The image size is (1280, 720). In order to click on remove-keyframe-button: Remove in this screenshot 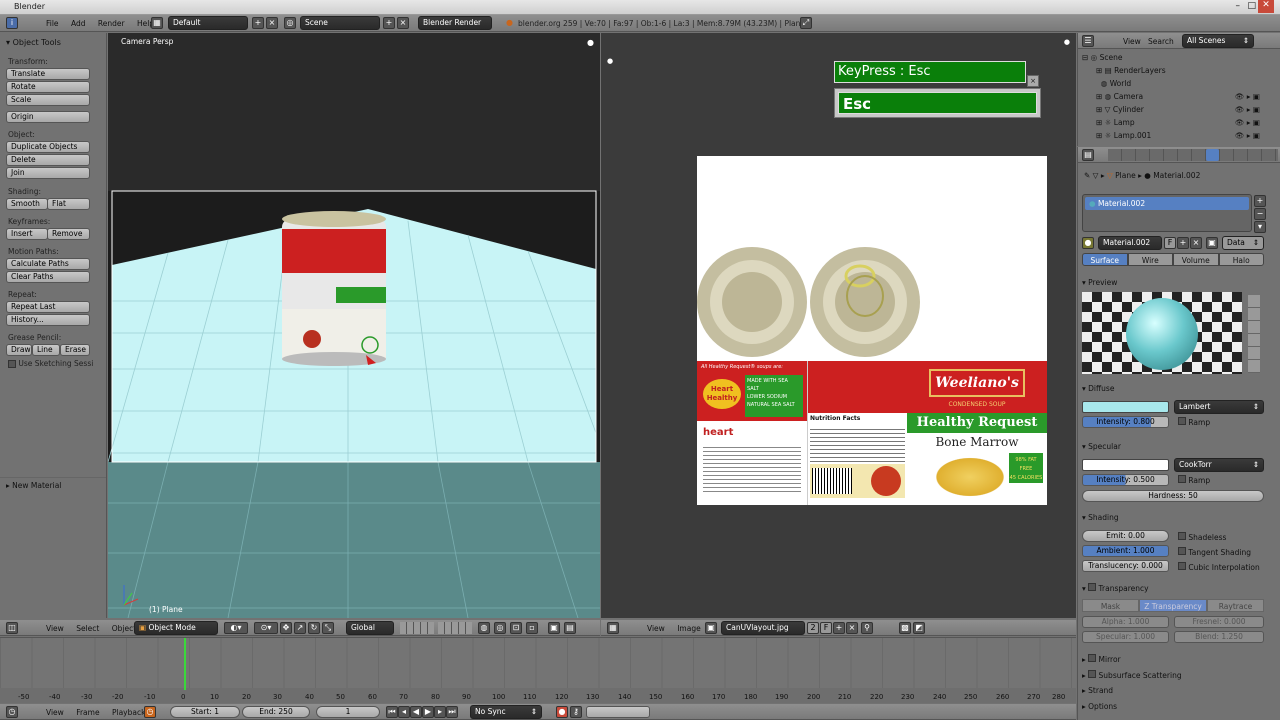, I will do `click(68, 234)`.